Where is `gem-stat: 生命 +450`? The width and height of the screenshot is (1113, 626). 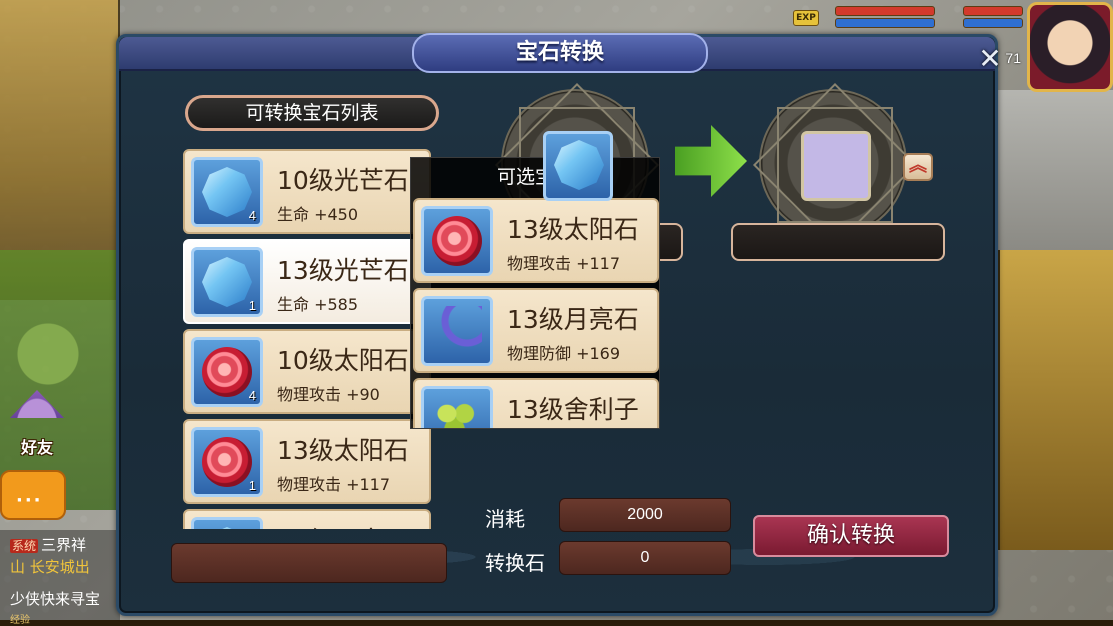 gem-stat: 生命 +450 is located at coordinates (318, 214).